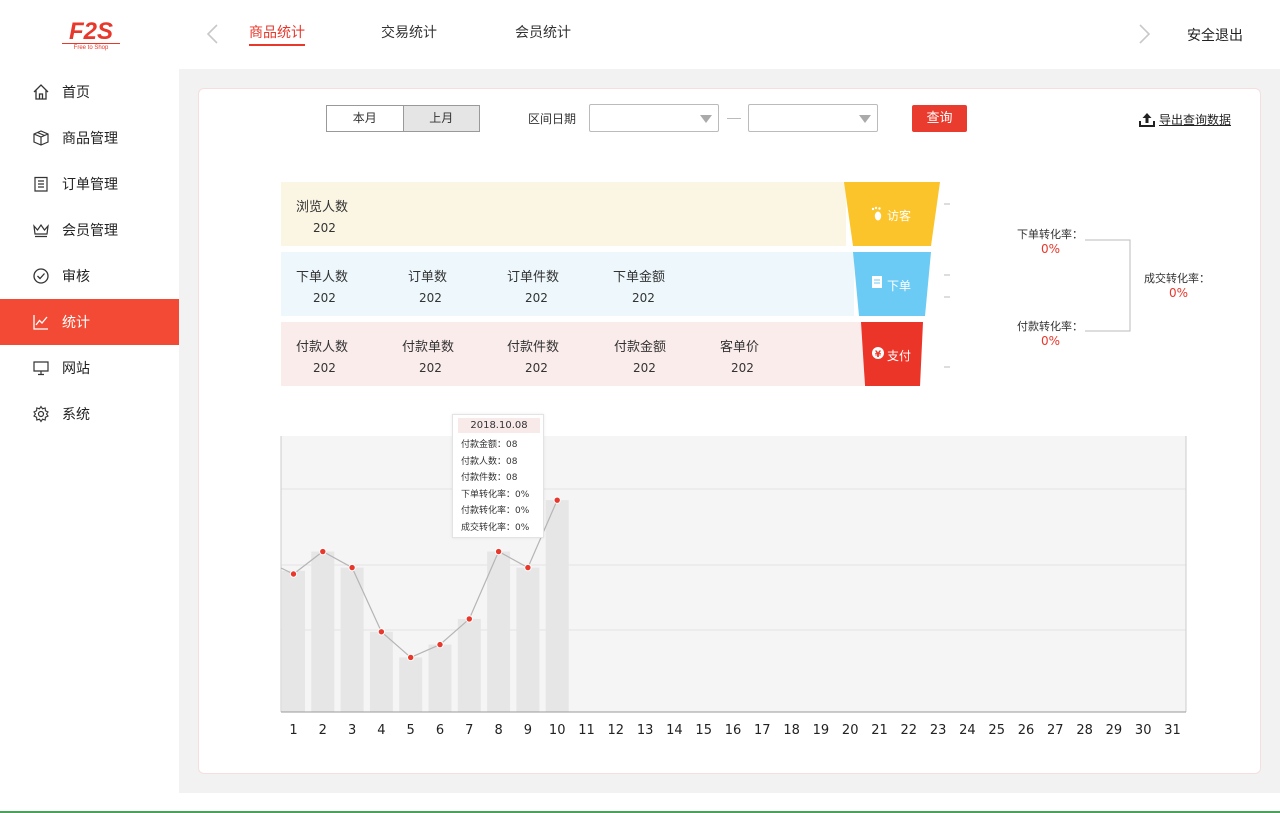  Describe the element at coordinates (91, 43) in the screenshot. I see `logo-underline` at that location.